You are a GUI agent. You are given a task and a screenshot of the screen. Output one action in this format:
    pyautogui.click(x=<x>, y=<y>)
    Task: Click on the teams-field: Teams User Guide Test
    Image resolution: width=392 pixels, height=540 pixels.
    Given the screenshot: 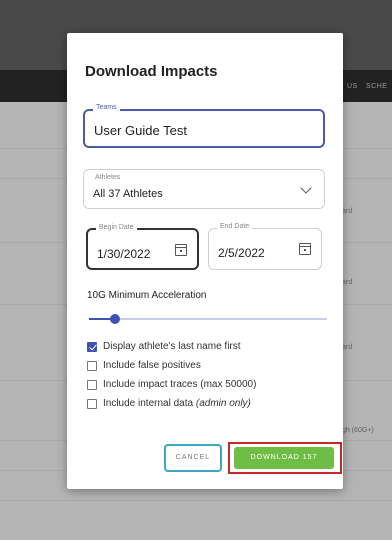 What is the action you would take?
    pyautogui.click(x=204, y=126)
    